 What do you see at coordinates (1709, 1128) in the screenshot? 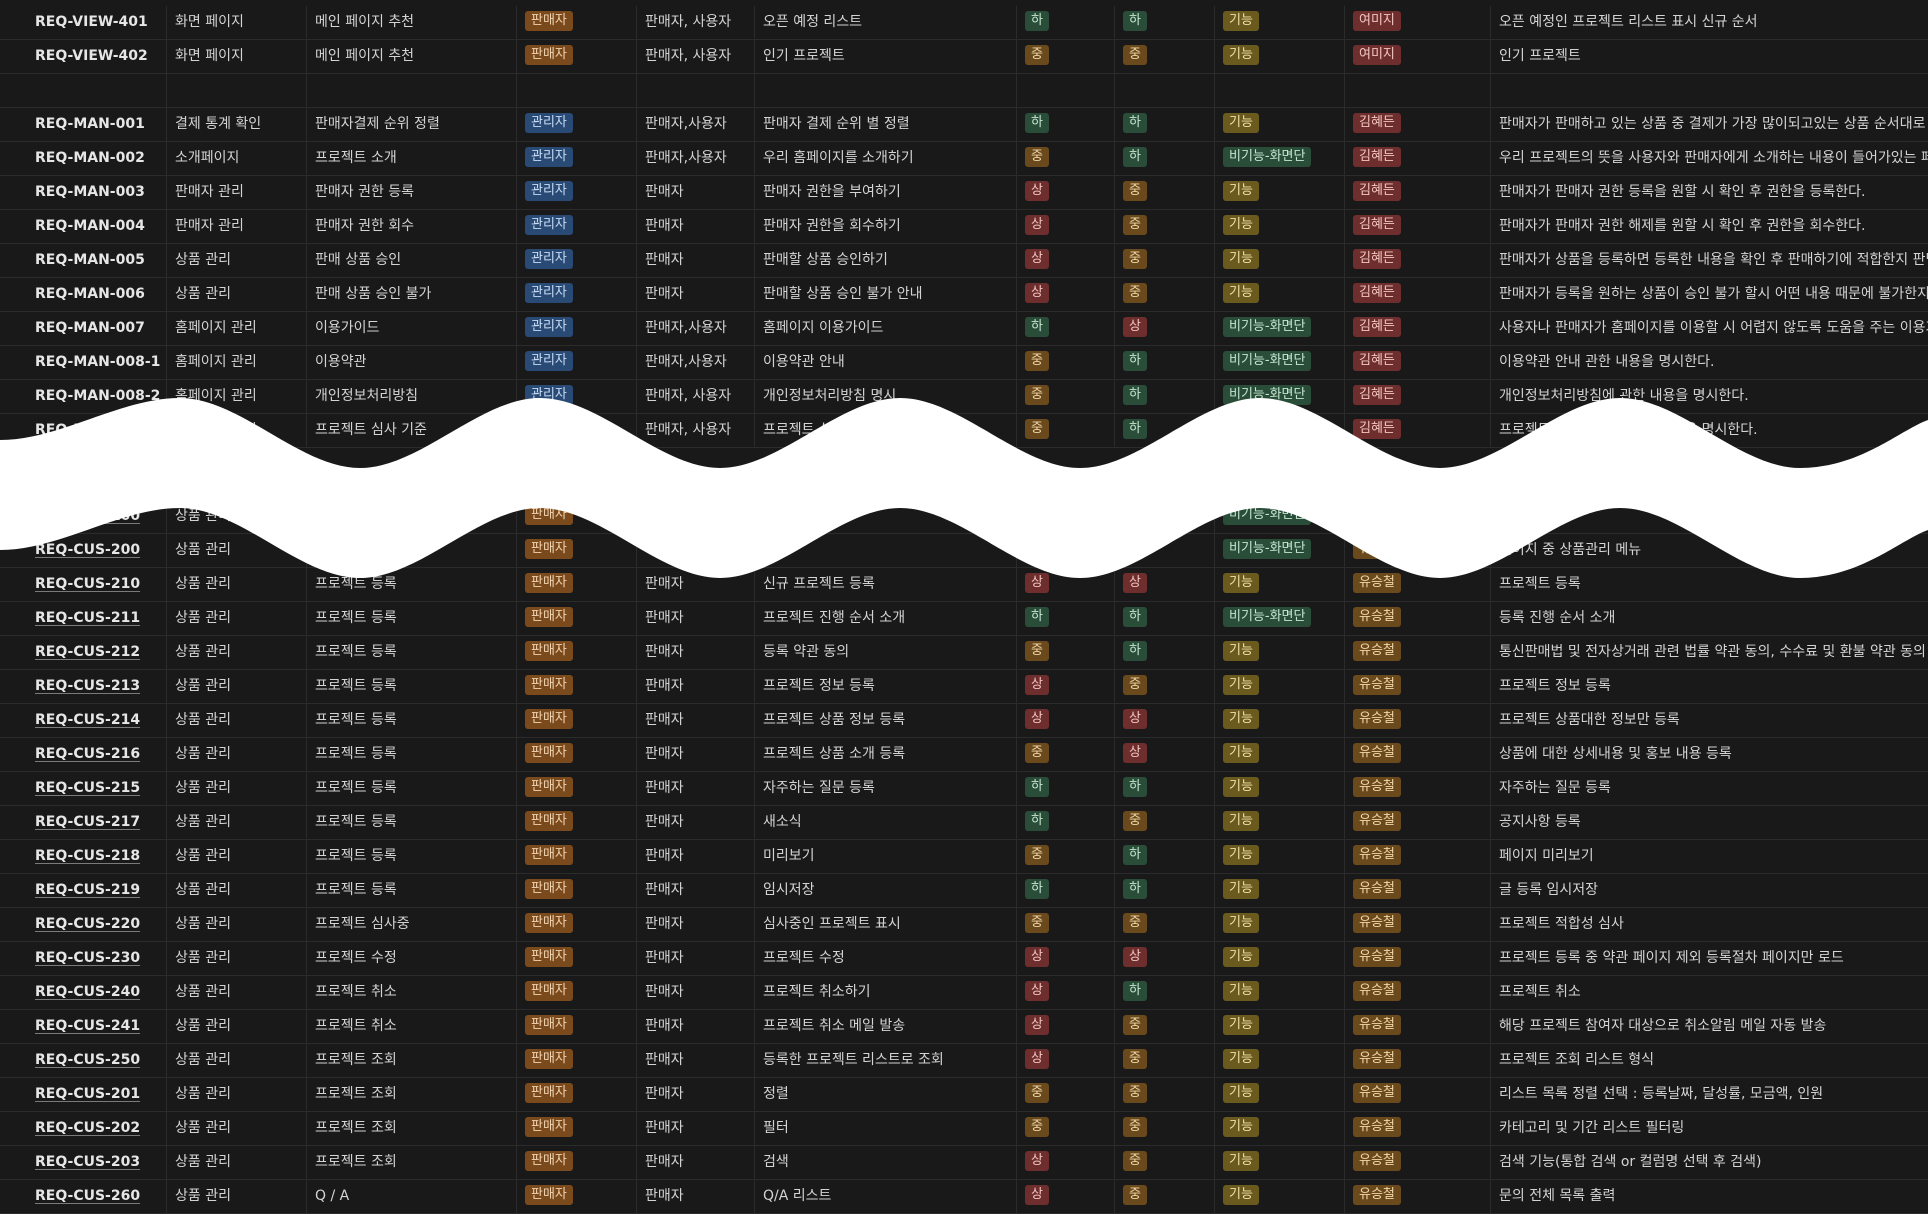
I see `cell-desc: 카테고리 및 기간 리스트 필터링` at bounding box center [1709, 1128].